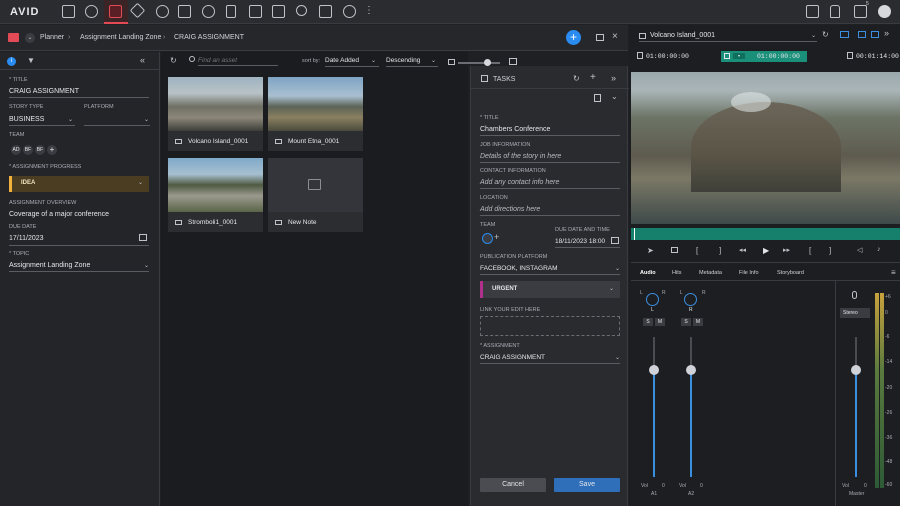  Describe the element at coordinates (11, 61) in the screenshot. I see `info-icon: i` at that location.